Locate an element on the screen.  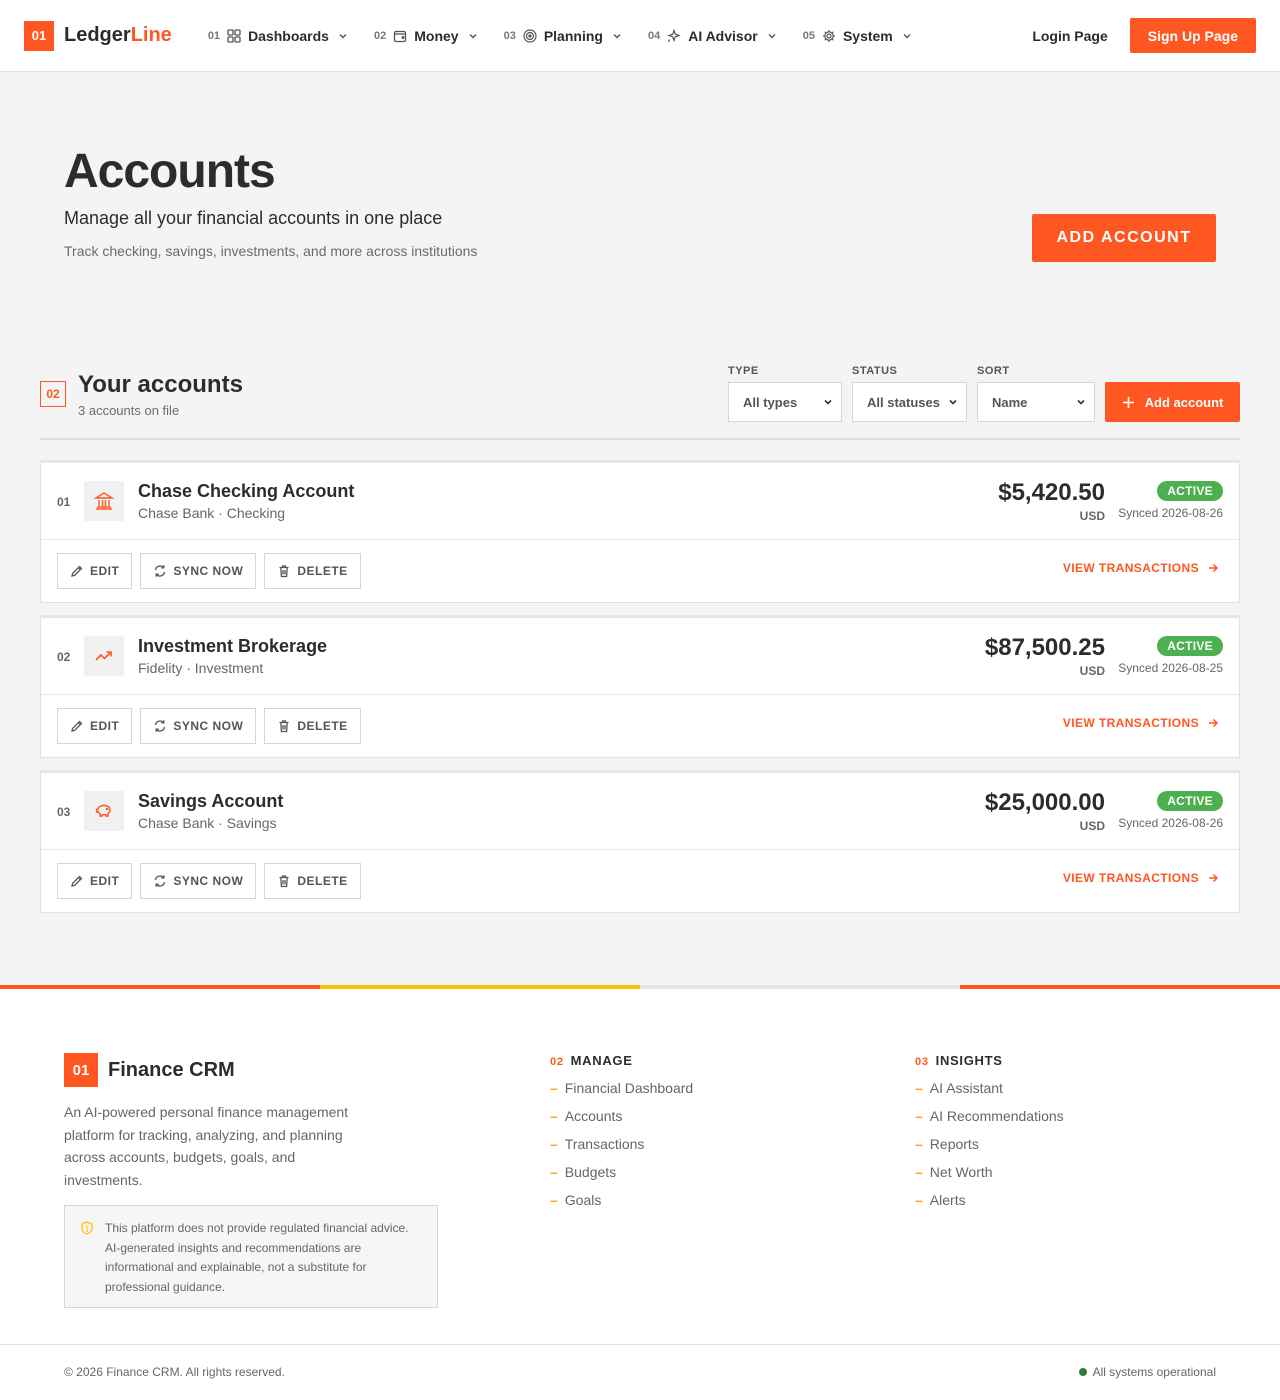
footer-link: – Transactions is located at coordinates (621, 1144).